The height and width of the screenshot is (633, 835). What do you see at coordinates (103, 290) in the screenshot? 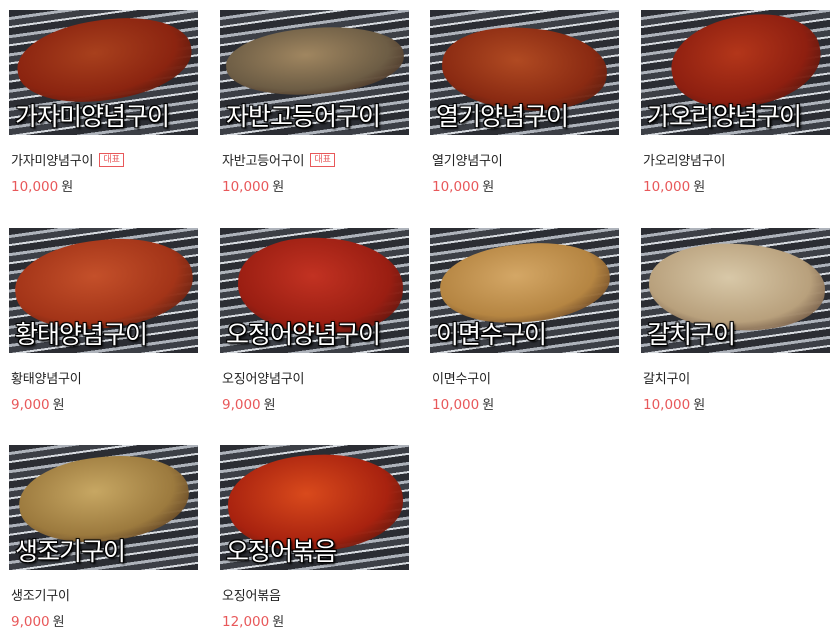
I see `menu-item-photo: 황태양념구이` at bounding box center [103, 290].